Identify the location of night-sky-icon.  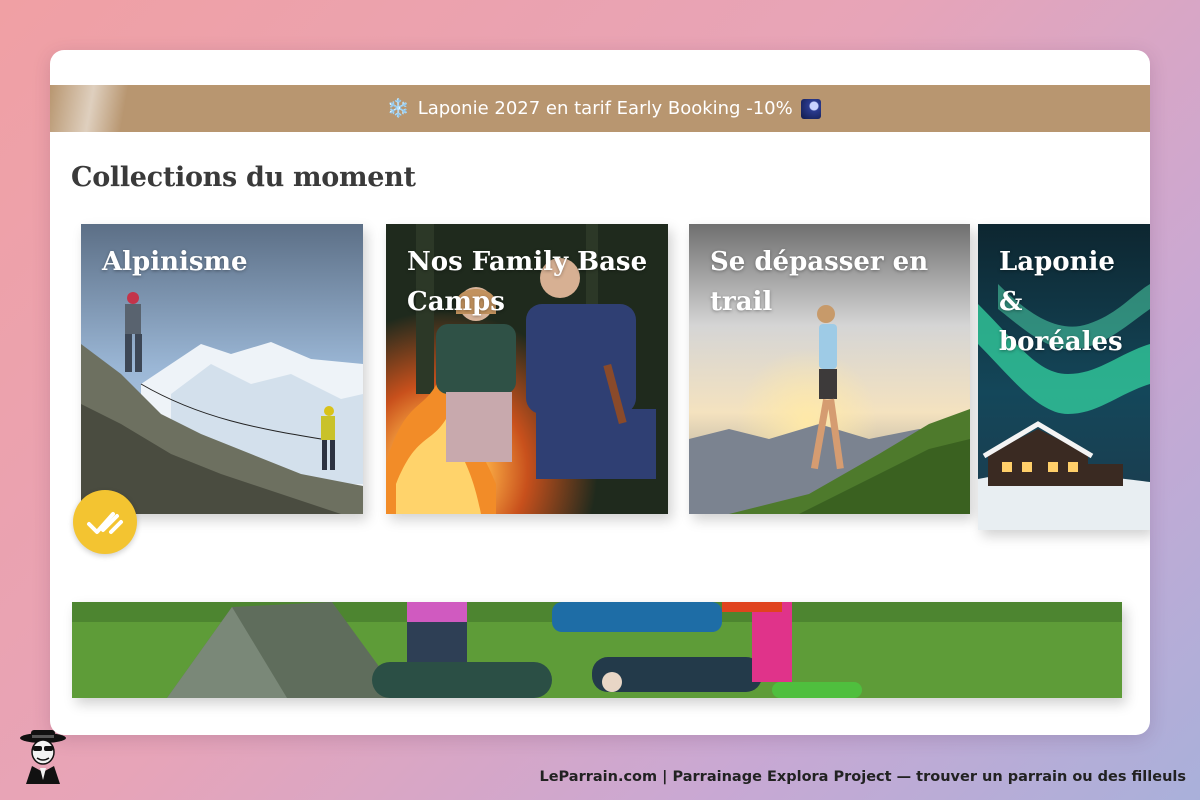
(810, 108).